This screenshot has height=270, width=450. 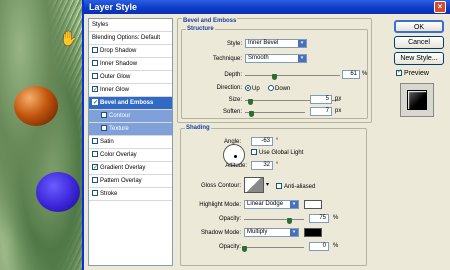 What do you see at coordinates (254, 185) in the screenshot?
I see `gloss-contour-picker` at bounding box center [254, 185].